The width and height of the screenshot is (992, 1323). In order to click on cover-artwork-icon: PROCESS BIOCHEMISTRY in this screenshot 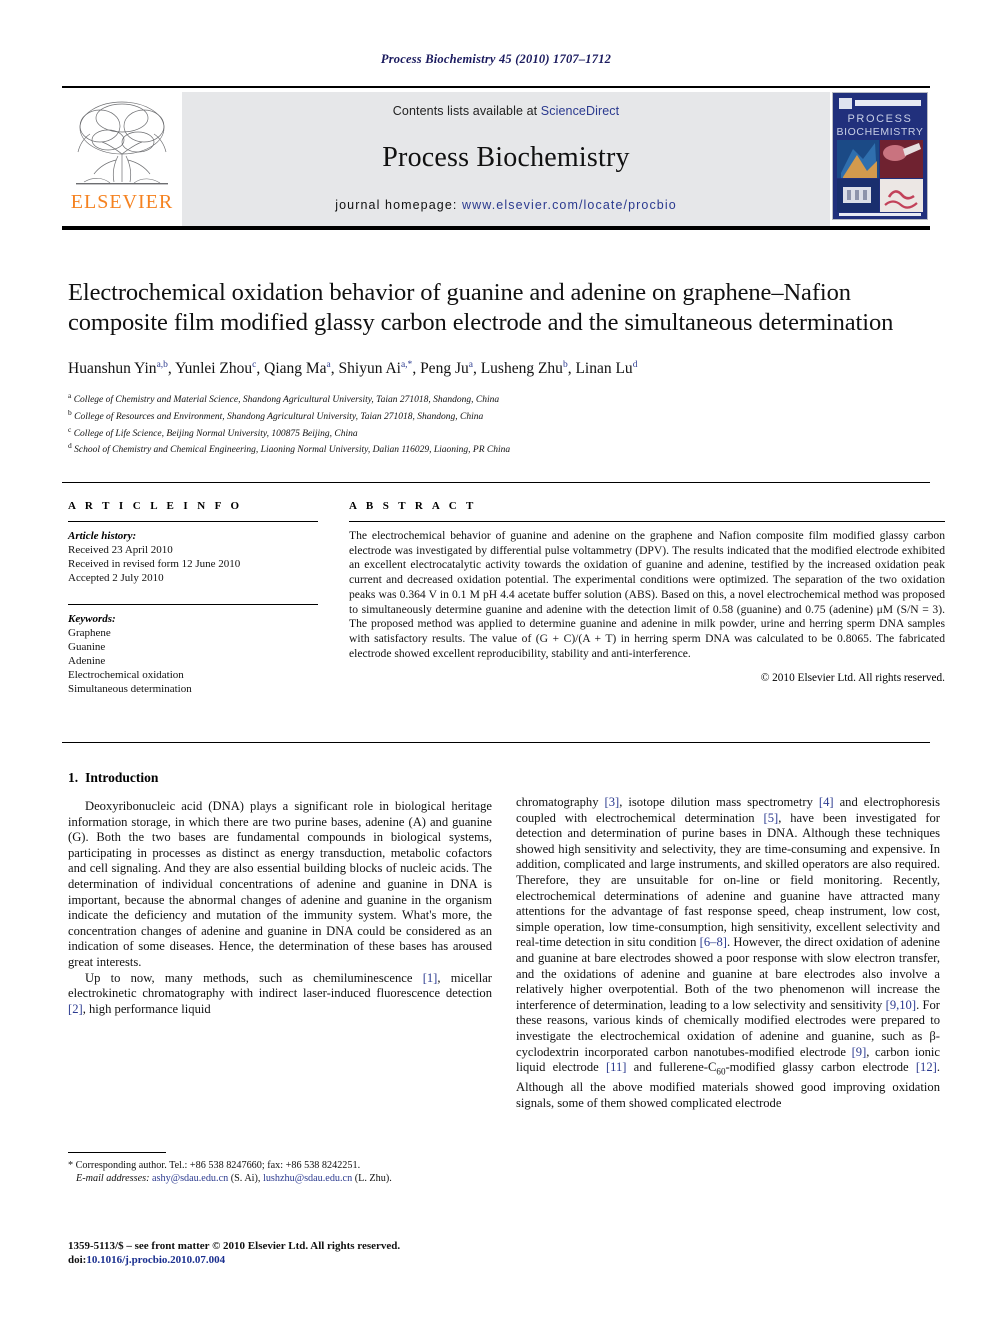, I will do `click(880, 156)`.